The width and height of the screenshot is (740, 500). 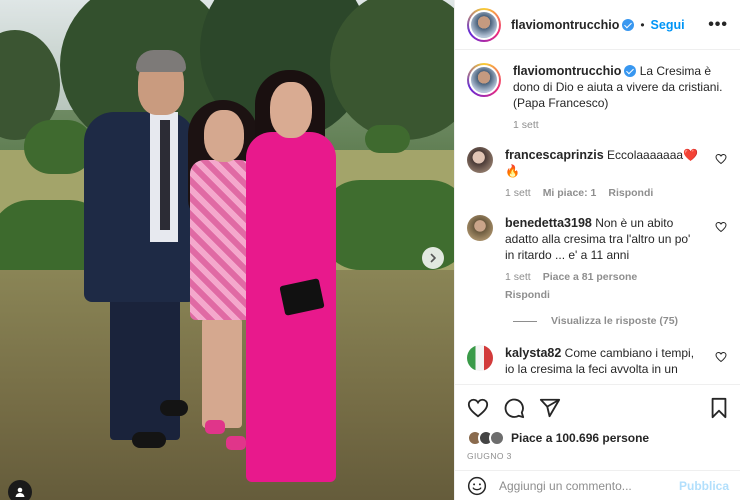 What do you see at coordinates (533, 353) in the screenshot?
I see `comment-username: kalysta82` at bounding box center [533, 353].